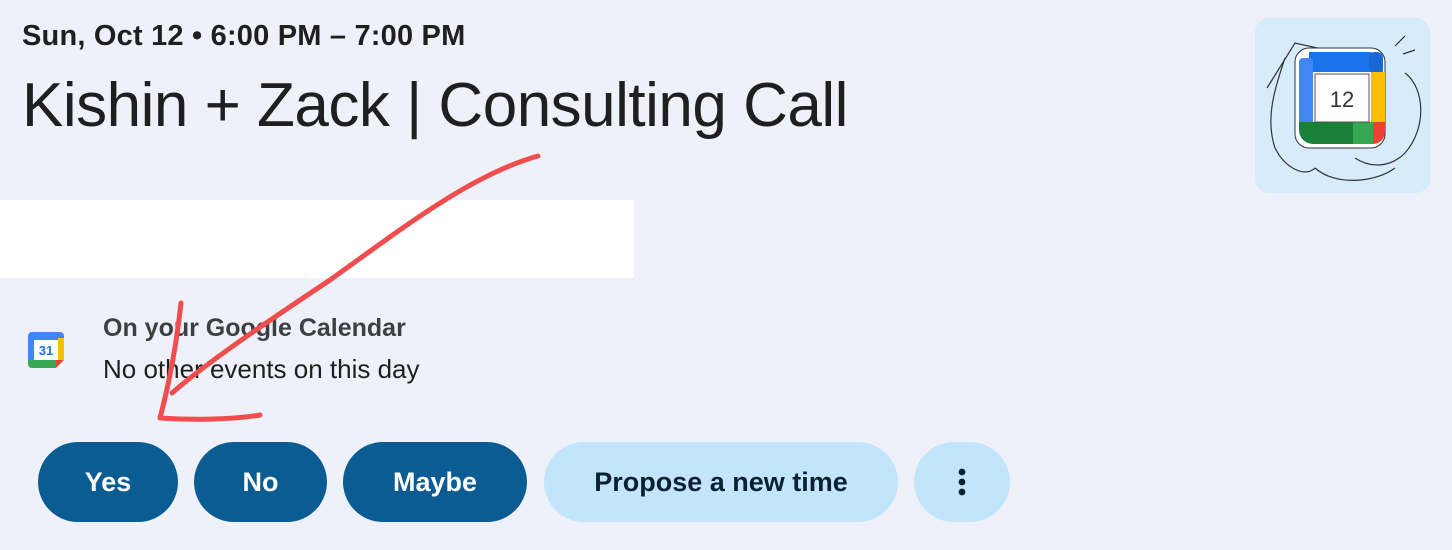 This screenshot has width=1452, height=550. What do you see at coordinates (435, 105) in the screenshot?
I see `event-title: Kishin + Zack | Consulting Call` at bounding box center [435, 105].